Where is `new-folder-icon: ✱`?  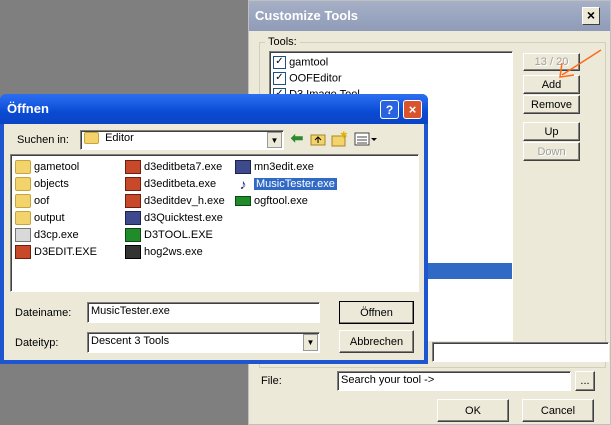
new-folder-icon: ✱ is located at coordinates (339, 139).